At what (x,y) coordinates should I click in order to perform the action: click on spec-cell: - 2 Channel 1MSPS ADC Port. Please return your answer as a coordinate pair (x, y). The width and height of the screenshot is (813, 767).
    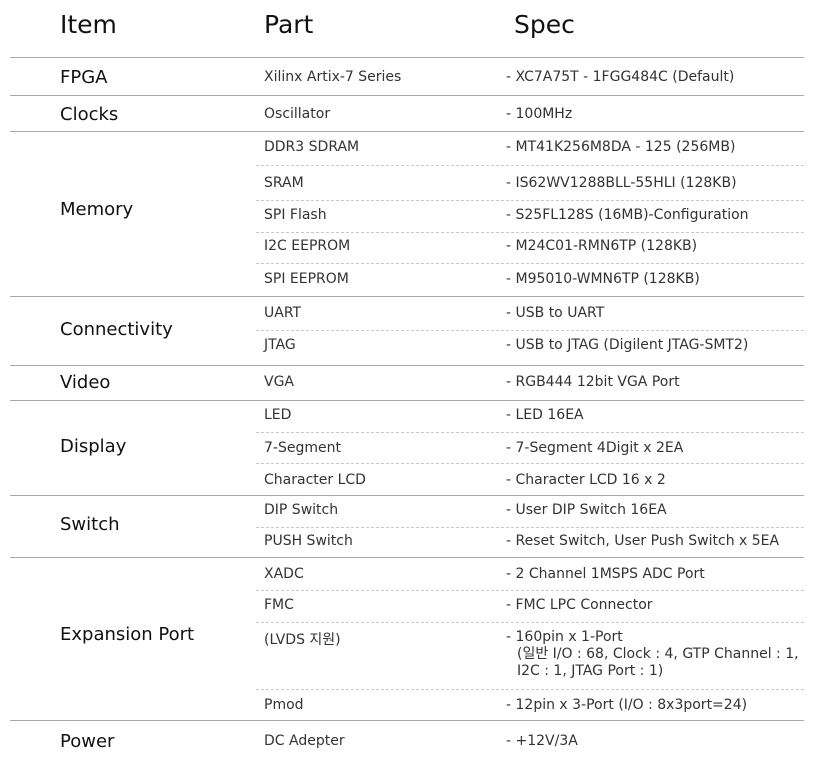
    Looking at the image, I should click on (605, 574).